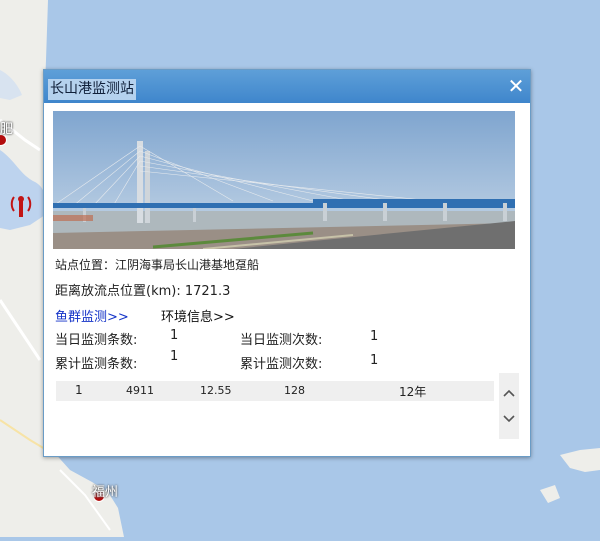  I want to click on city-label-fuzhou: 福州, so click(105, 492).